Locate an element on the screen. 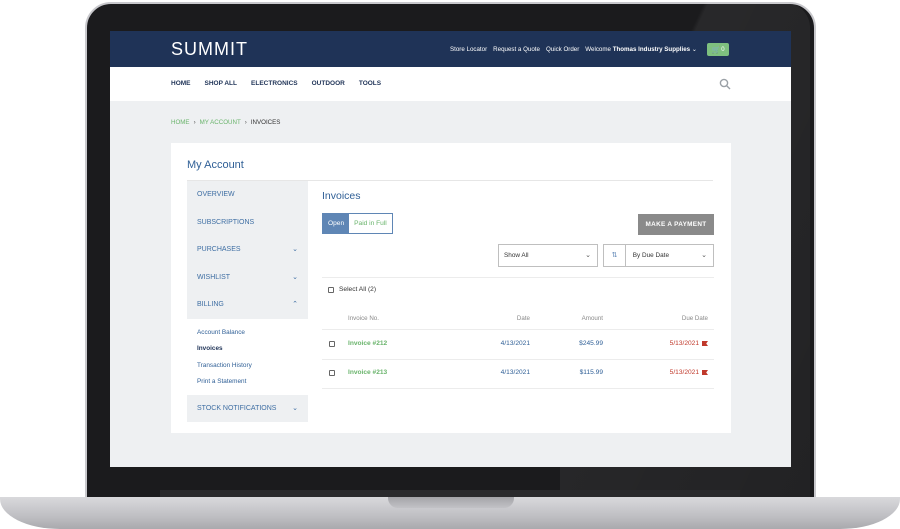 The image size is (900, 529). nav-shop-all: SHOP ALL is located at coordinates (221, 83).